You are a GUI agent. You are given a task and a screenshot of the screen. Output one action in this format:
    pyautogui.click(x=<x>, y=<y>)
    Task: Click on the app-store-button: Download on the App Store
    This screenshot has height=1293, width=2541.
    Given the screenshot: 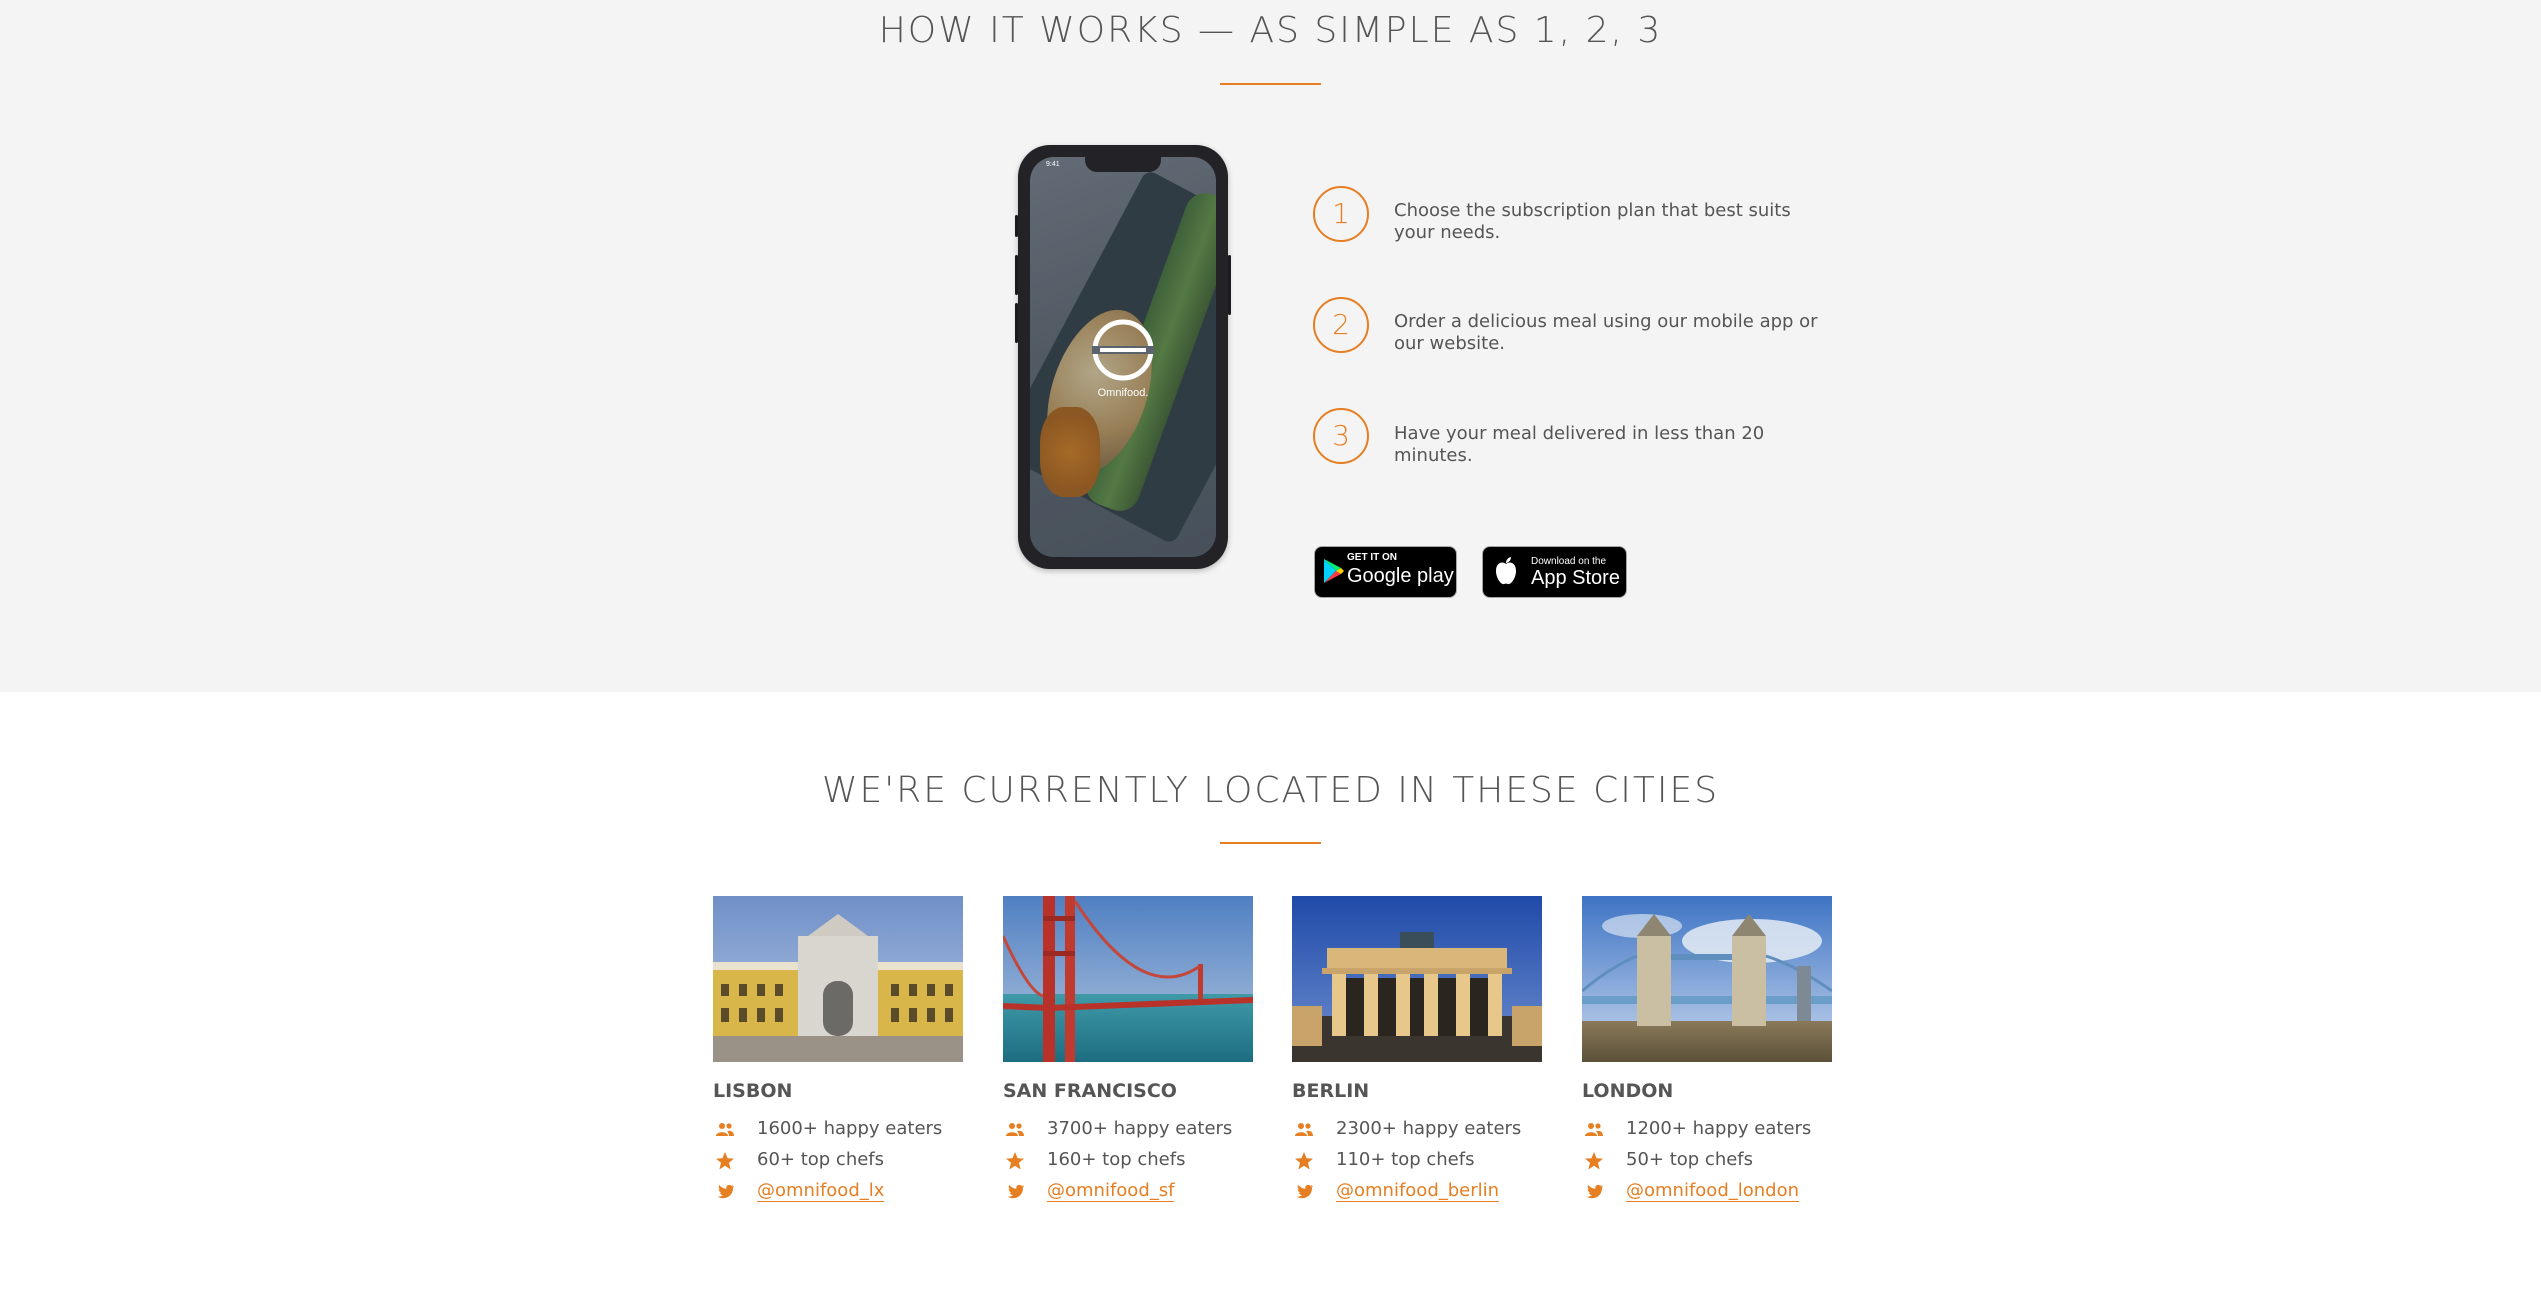 What is the action you would take?
    pyautogui.click(x=1554, y=572)
    